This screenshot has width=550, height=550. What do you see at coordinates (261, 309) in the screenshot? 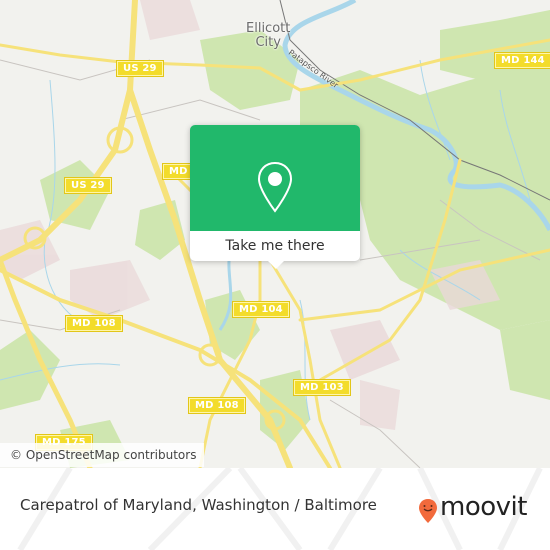
I see `road-shield-md104: MD 104` at bounding box center [261, 309].